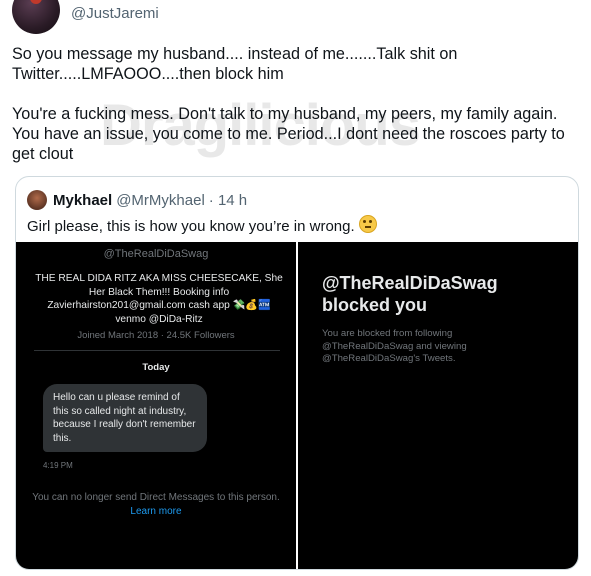  What do you see at coordinates (156, 367) in the screenshot?
I see `date-separator: Today` at bounding box center [156, 367].